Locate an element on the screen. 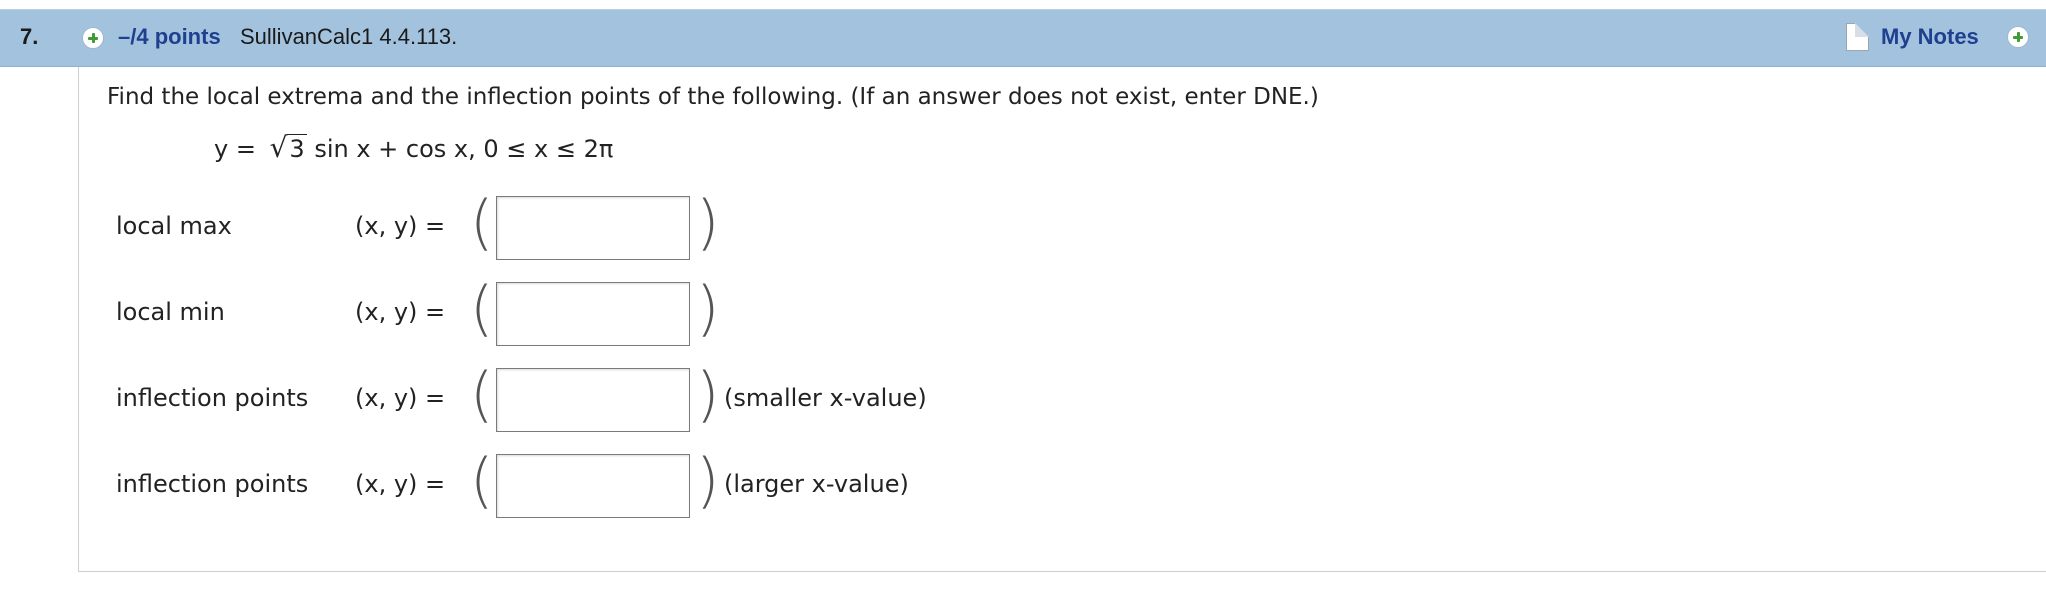 This screenshot has height=601, width=2046. row-label: local max is located at coordinates (174, 226).